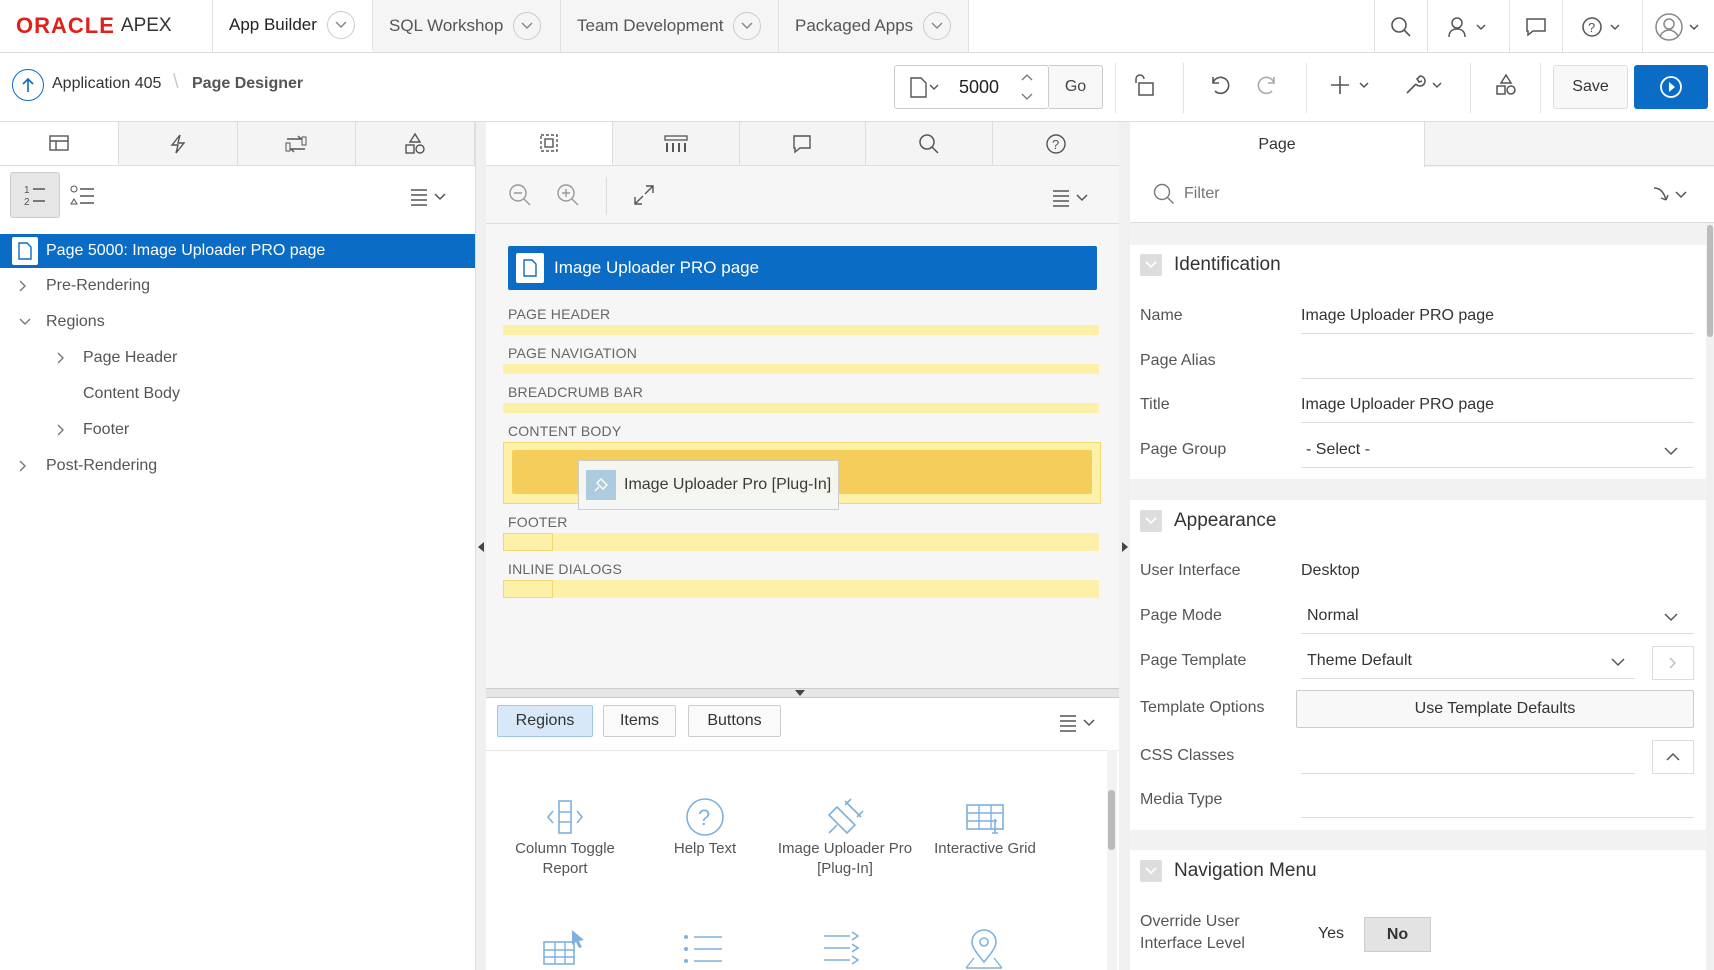  I want to click on page-number-input: 5000, so click(979, 87).